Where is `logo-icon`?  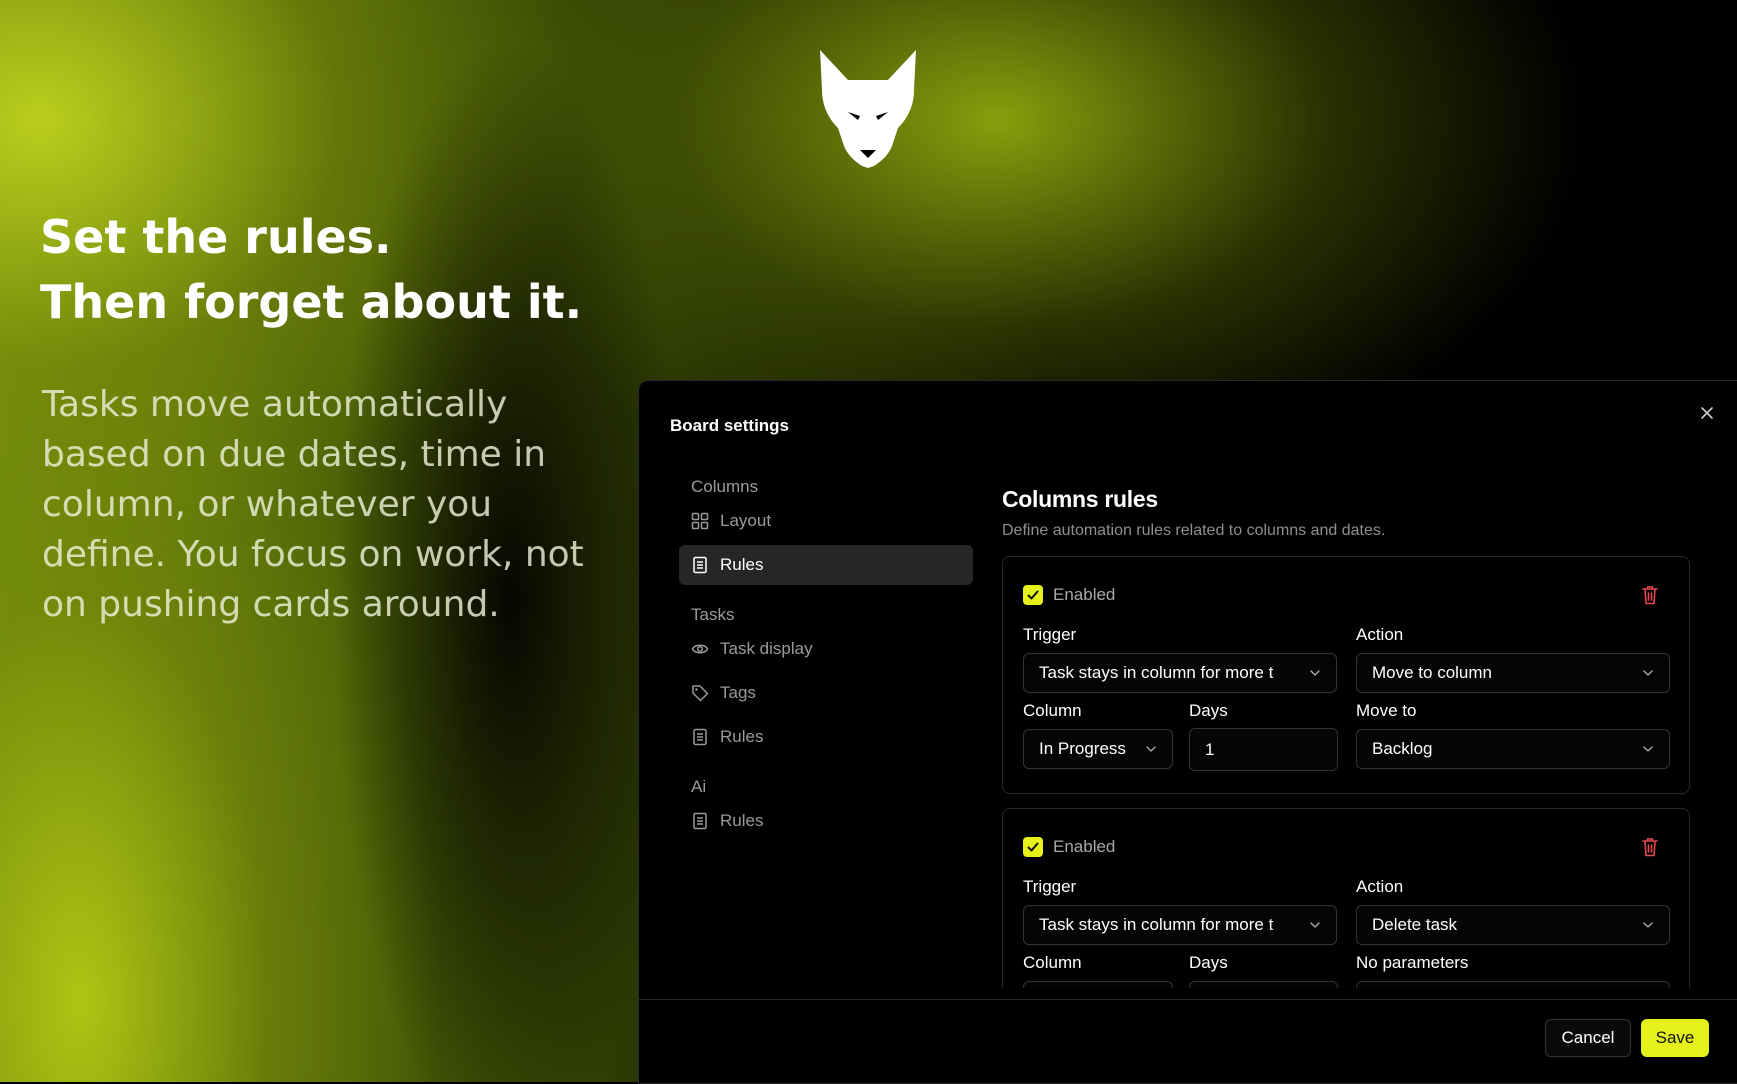
logo-icon is located at coordinates (868, 109).